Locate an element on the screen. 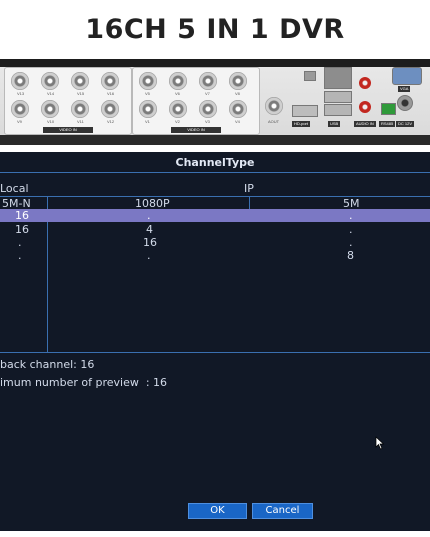 The image size is (430, 537). table-row: 16 4 . is located at coordinates (215, 229).